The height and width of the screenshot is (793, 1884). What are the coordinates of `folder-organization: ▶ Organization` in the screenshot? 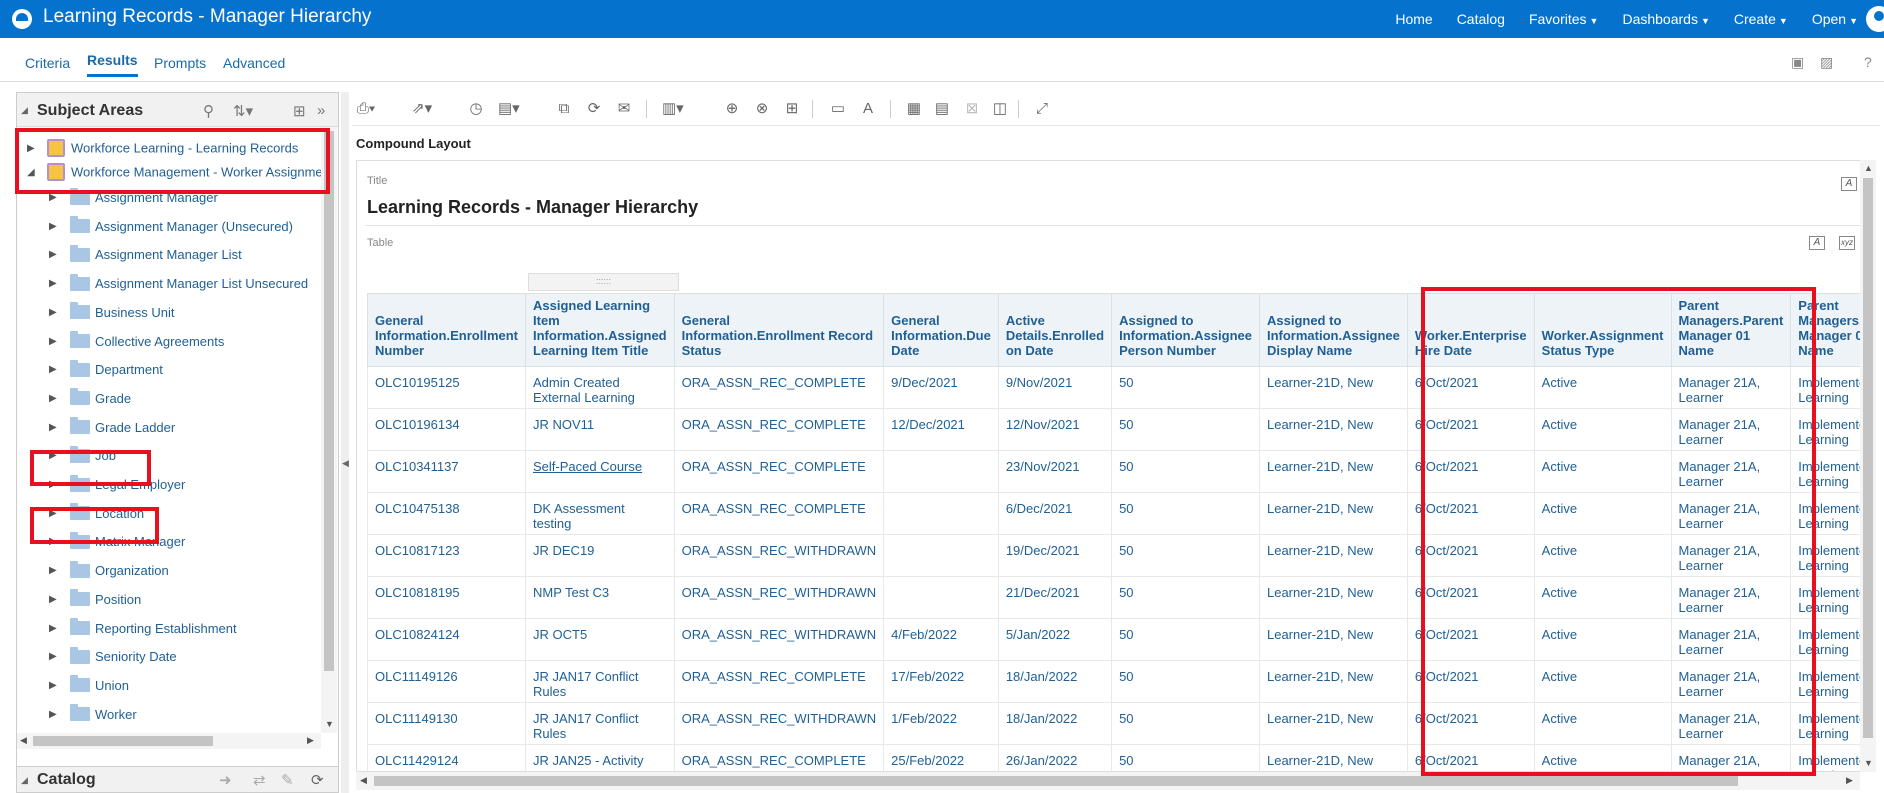 It's located at (109, 571).